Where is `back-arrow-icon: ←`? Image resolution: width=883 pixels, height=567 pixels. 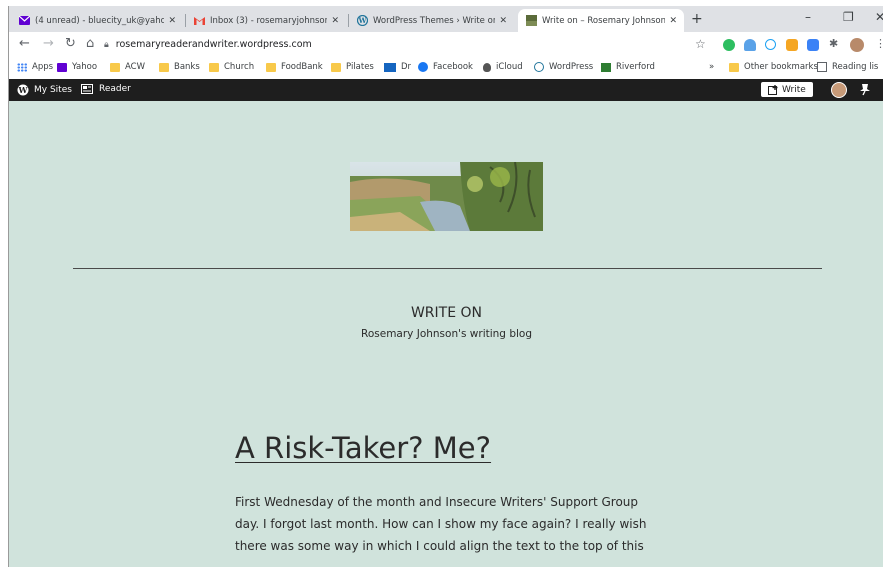 back-arrow-icon: ← is located at coordinates (24, 43).